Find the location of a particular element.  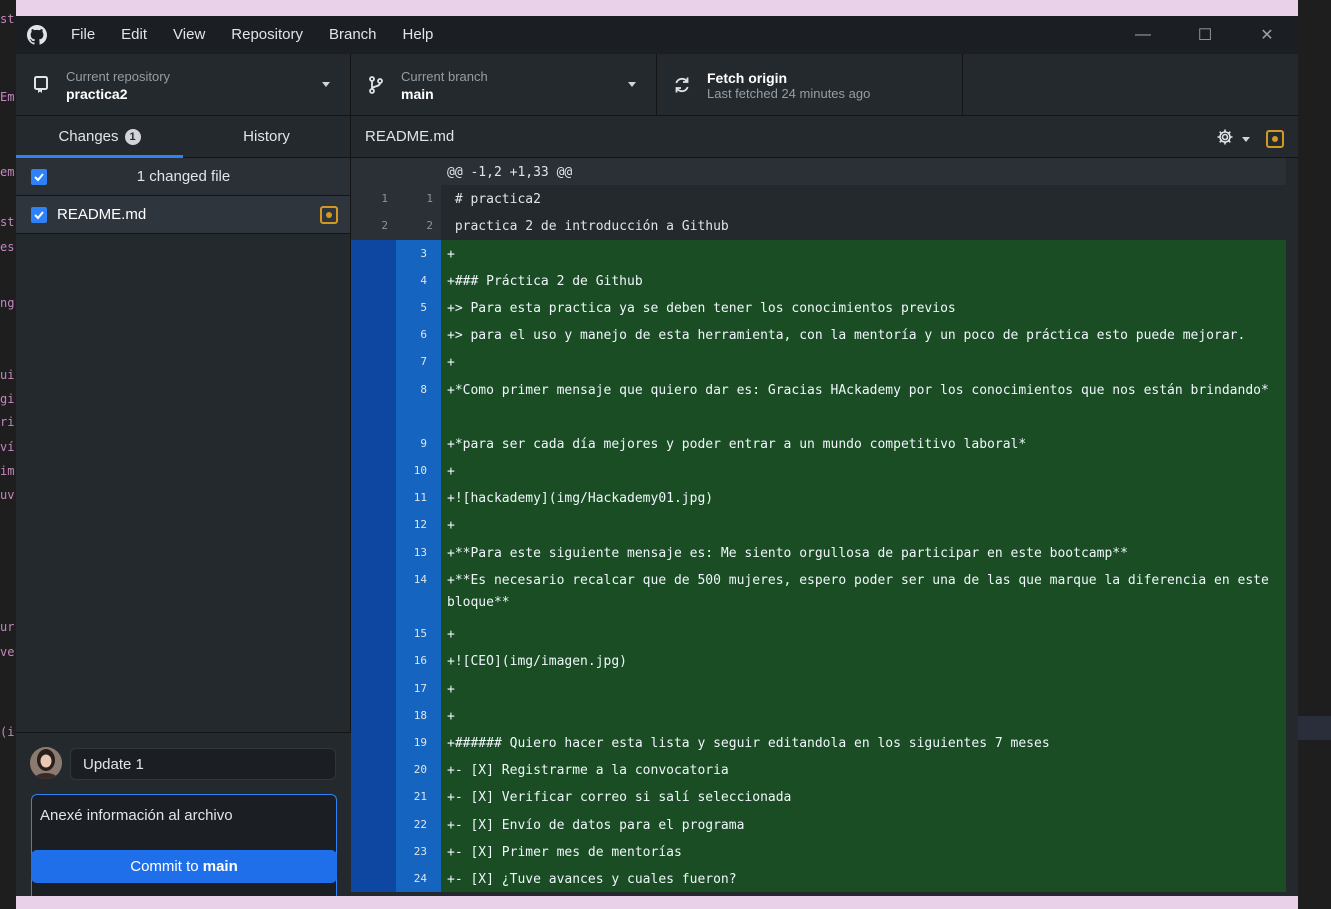

menu-item-view: View is located at coordinates (189, 35).